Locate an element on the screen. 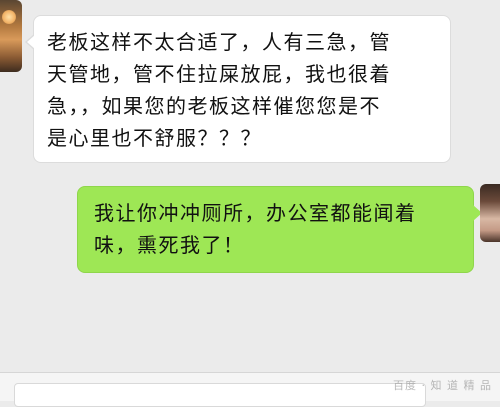 The image size is (500, 407). input-bar: 百度 · 知 道 精 品 is located at coordinates (250, 389).